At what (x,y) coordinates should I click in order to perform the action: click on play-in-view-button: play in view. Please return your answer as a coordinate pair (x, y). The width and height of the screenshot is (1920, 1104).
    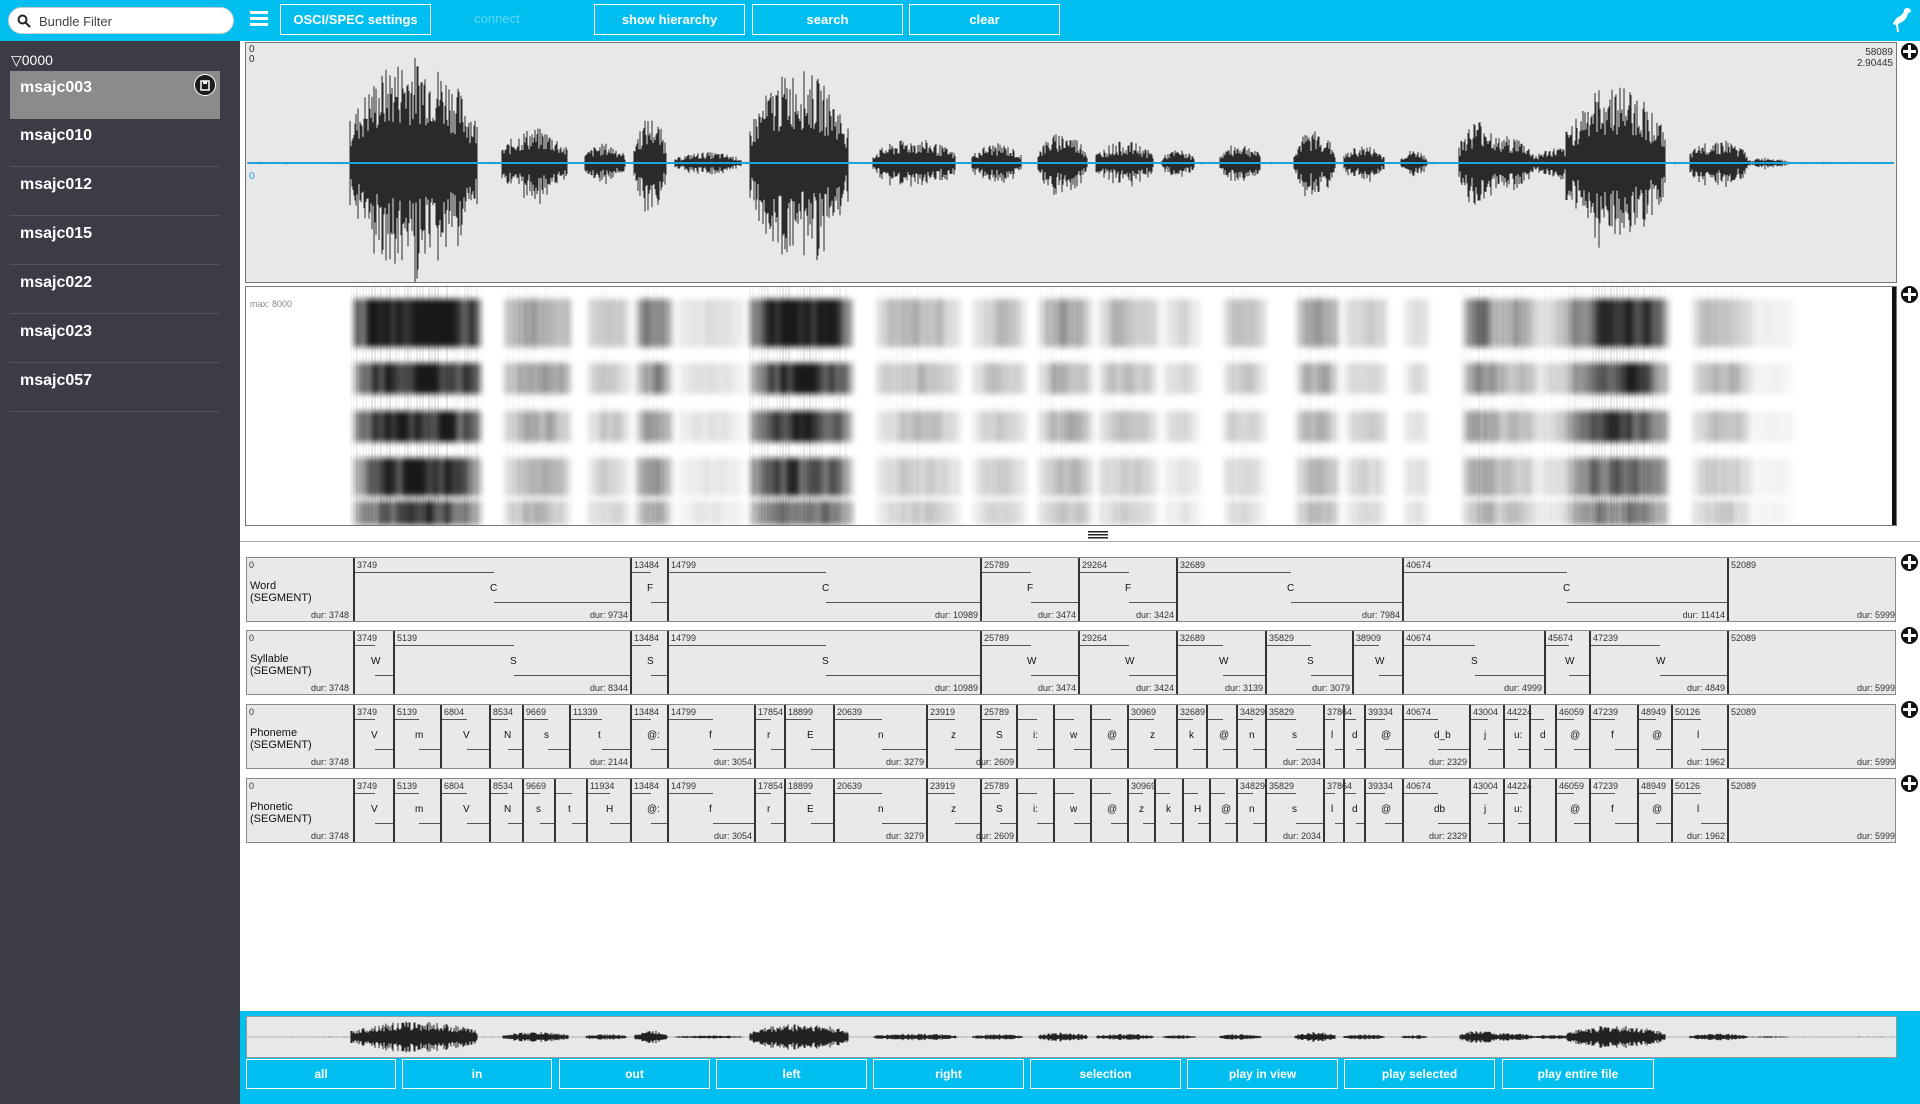
    Looking at the image, I should click on (1262, 1074).